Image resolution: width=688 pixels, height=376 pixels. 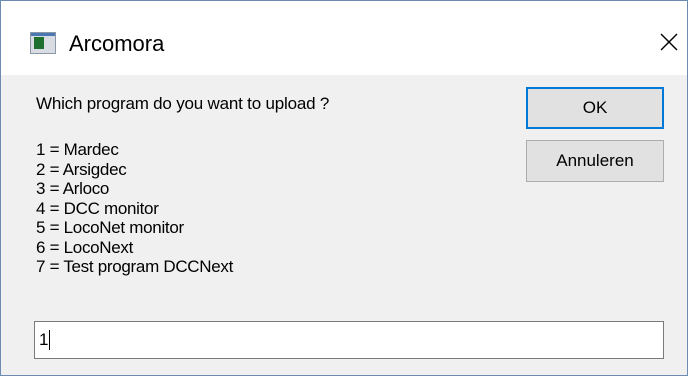 What do you see at coordinates (117, 43) in the screenshot?
I see `window-title: Arcomora` at bounding box center [117, 43].